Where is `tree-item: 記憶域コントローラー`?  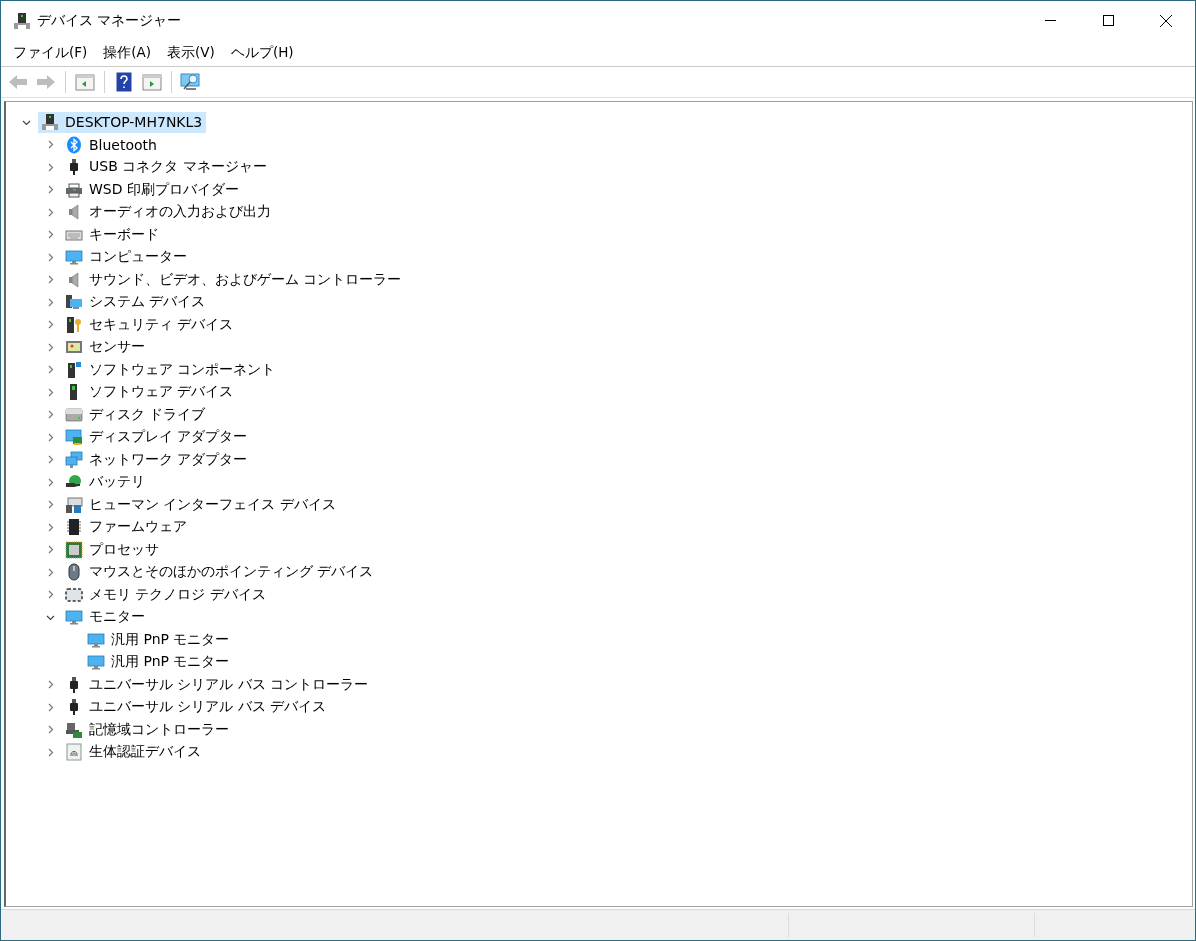 tree-item: 記憶域コントローラー is located at coordinates (147, 730).